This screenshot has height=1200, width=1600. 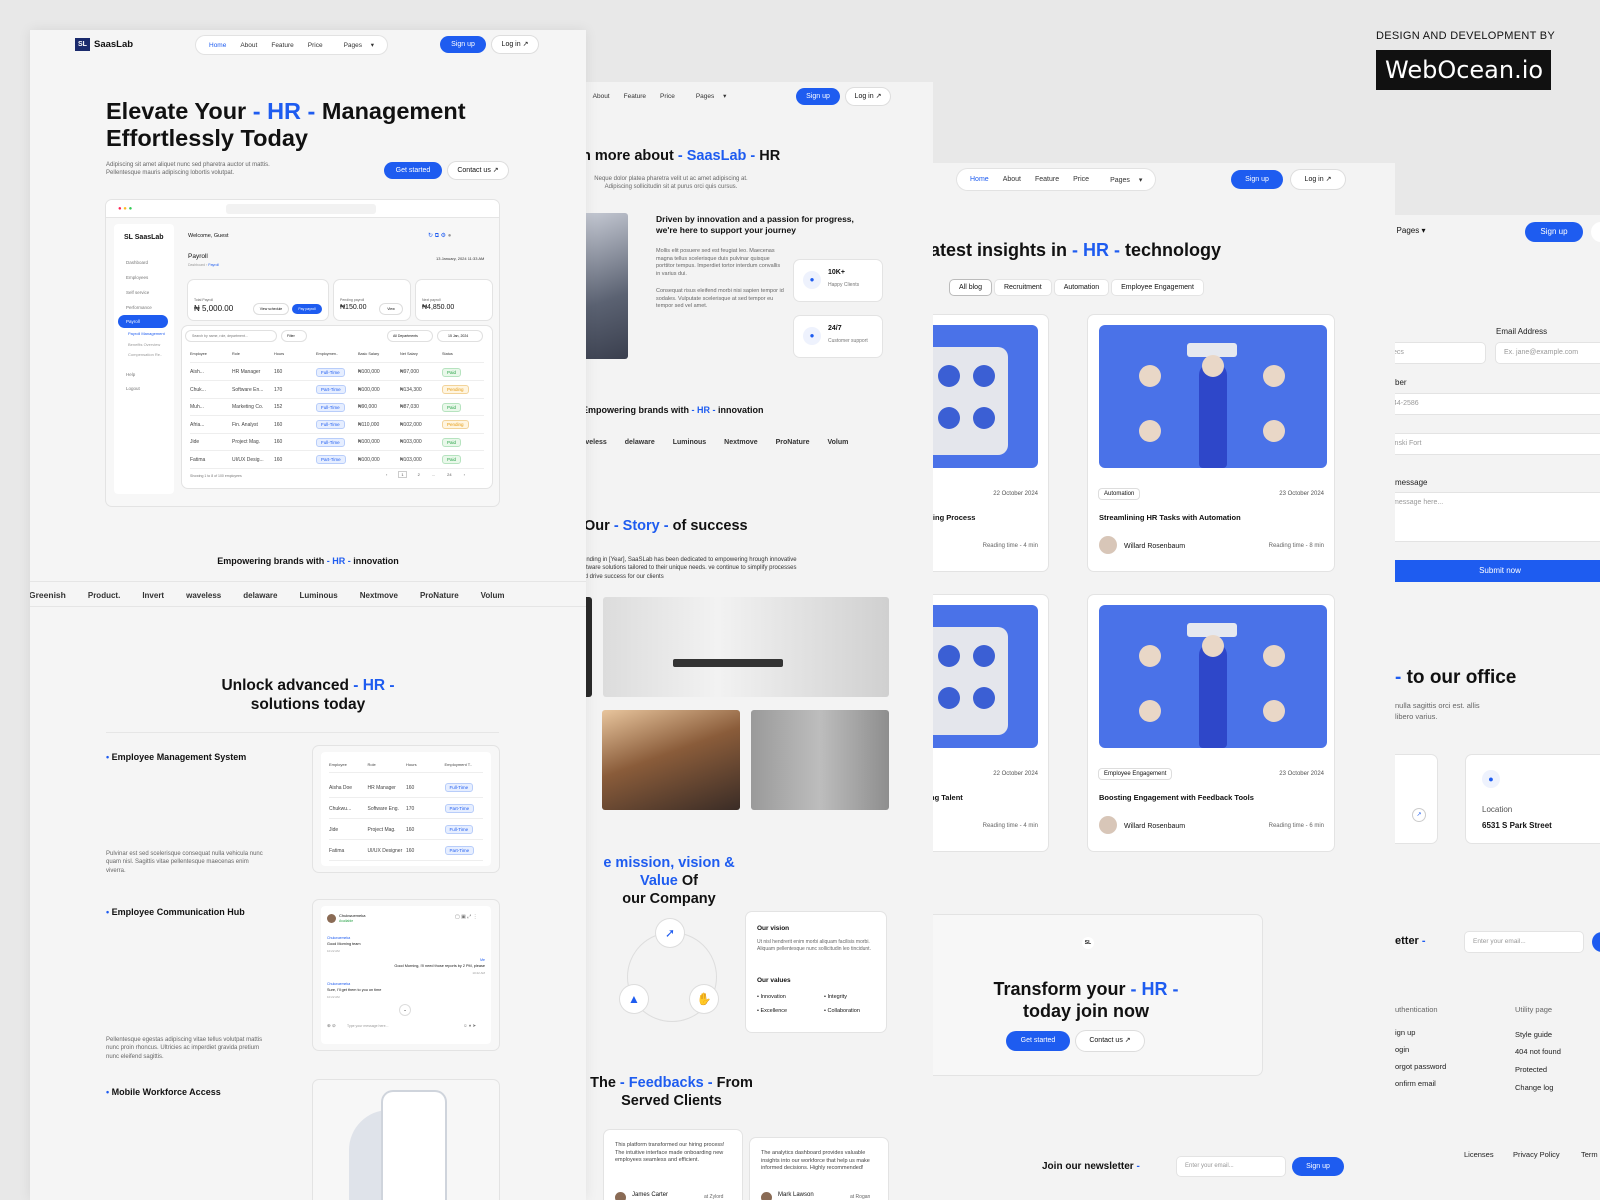 I want to click on newsletter-button-edge, so click(x=1596, y=942).